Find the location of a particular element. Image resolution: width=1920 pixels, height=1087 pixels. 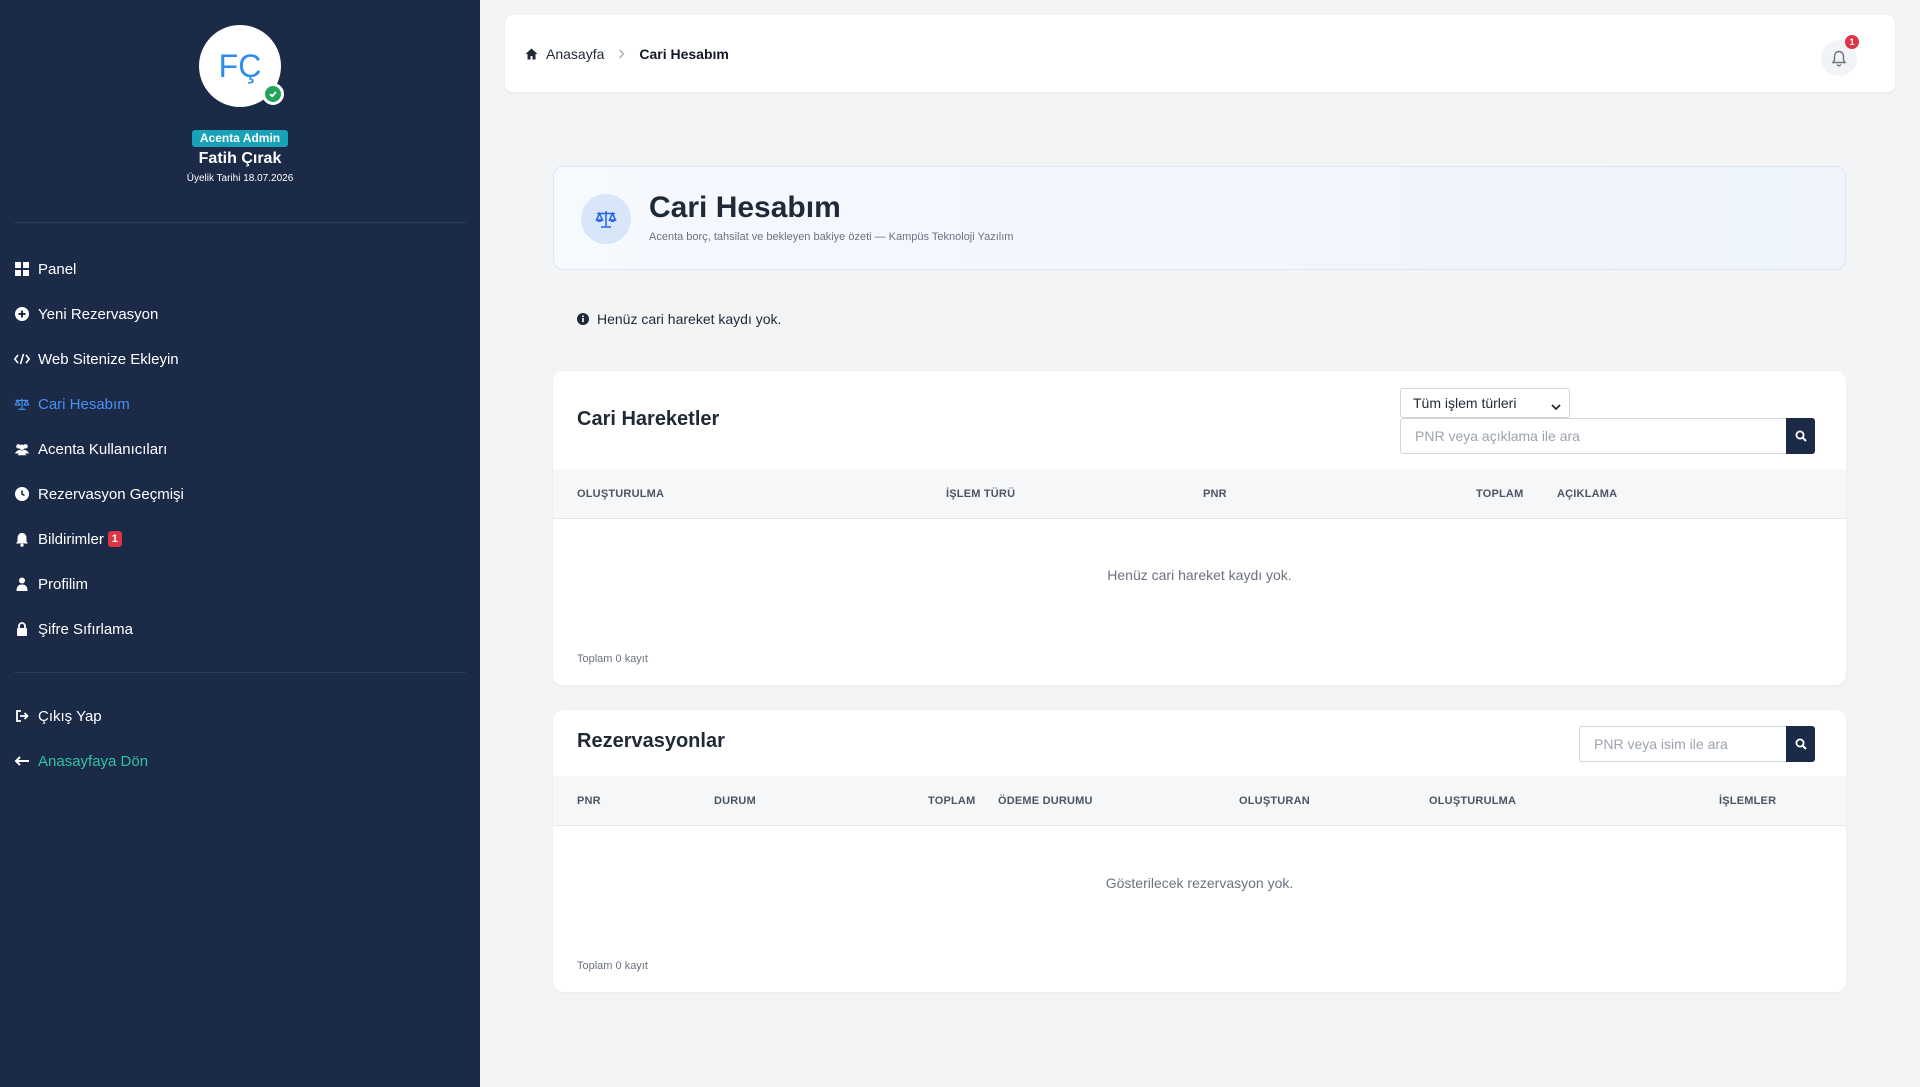

home-icon is located at coordinates (531, 54).